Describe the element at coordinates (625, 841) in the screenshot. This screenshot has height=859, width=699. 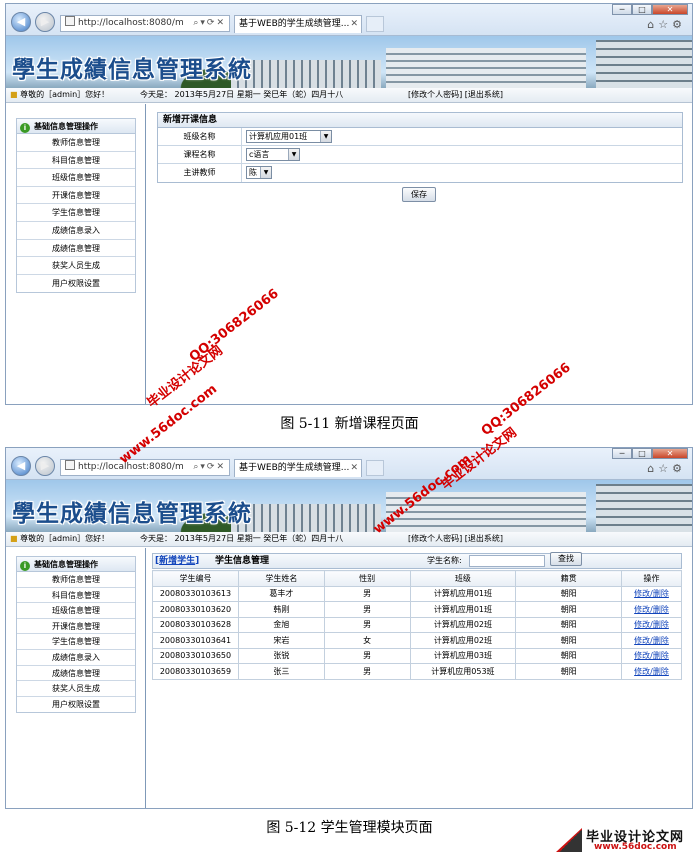
I see `site-logo: 毕业设计论文网 www.56doc.com` at that location.